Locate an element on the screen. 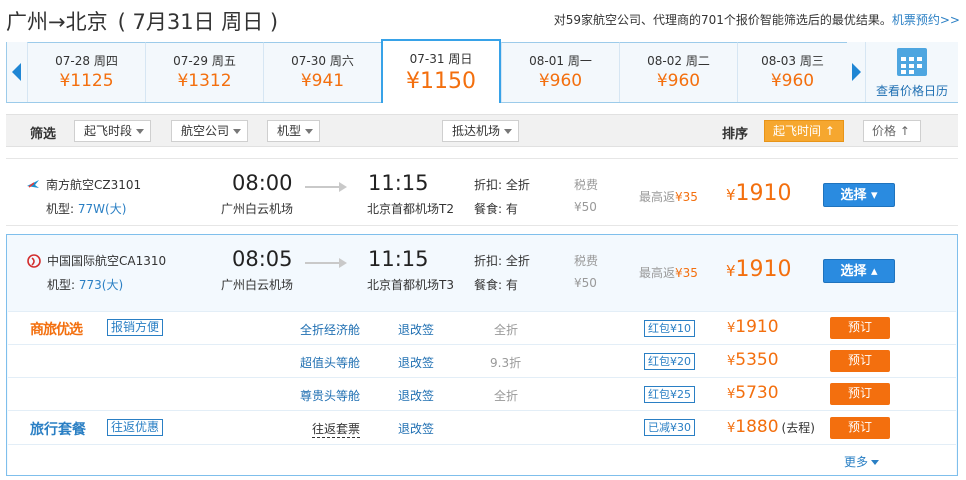  more-options-link: 更多 is located at coordinates (862, 461).